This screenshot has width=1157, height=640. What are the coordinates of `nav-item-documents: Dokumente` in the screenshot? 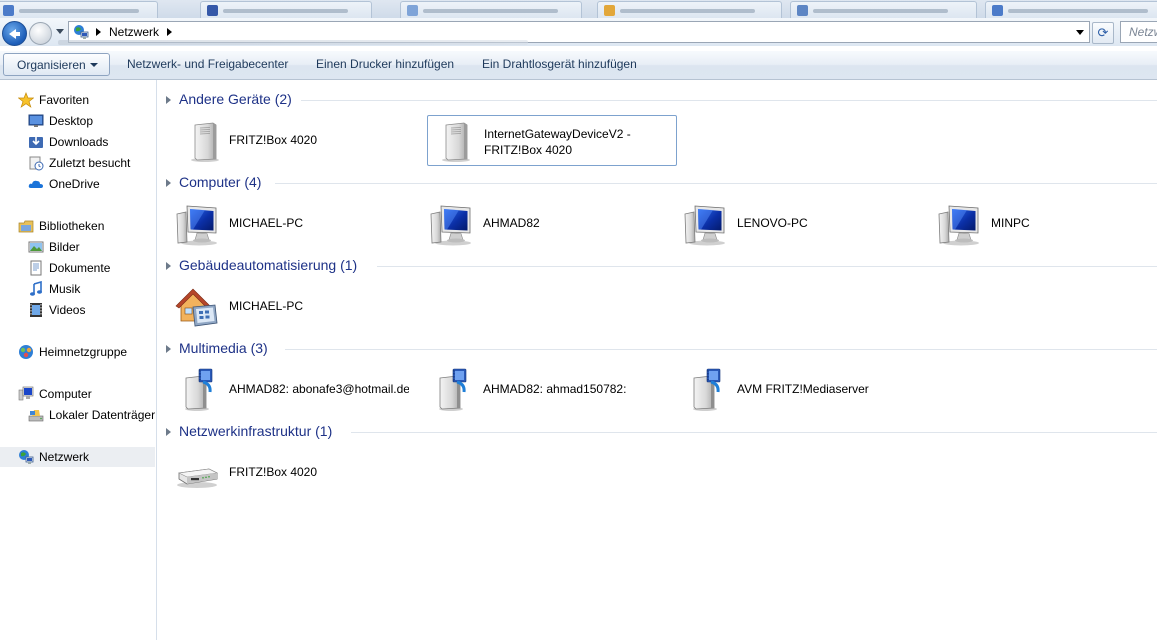 It's located at (78, 268).